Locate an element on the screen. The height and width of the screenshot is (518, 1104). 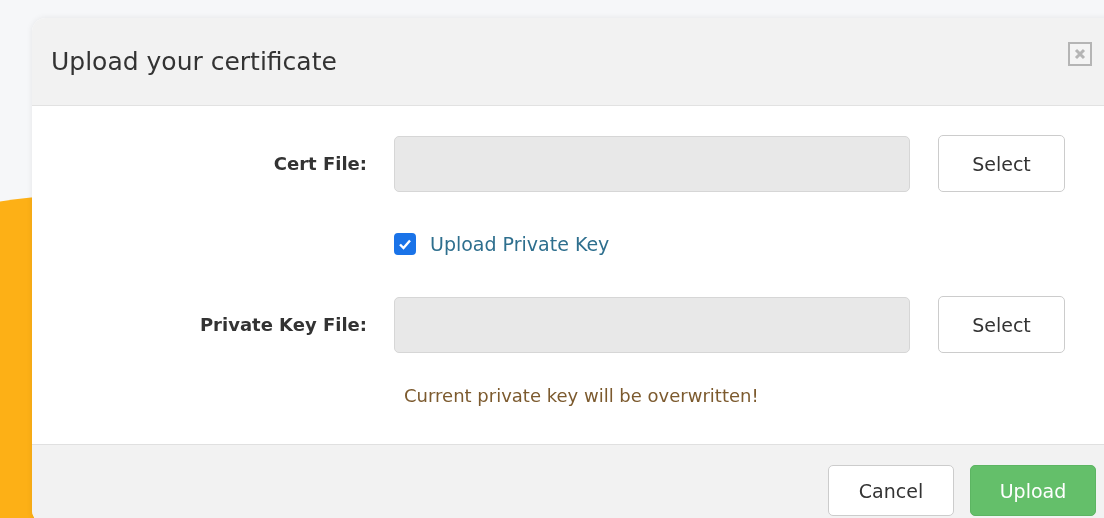
field-label: Cert File: is located at coordinates (319, 163).